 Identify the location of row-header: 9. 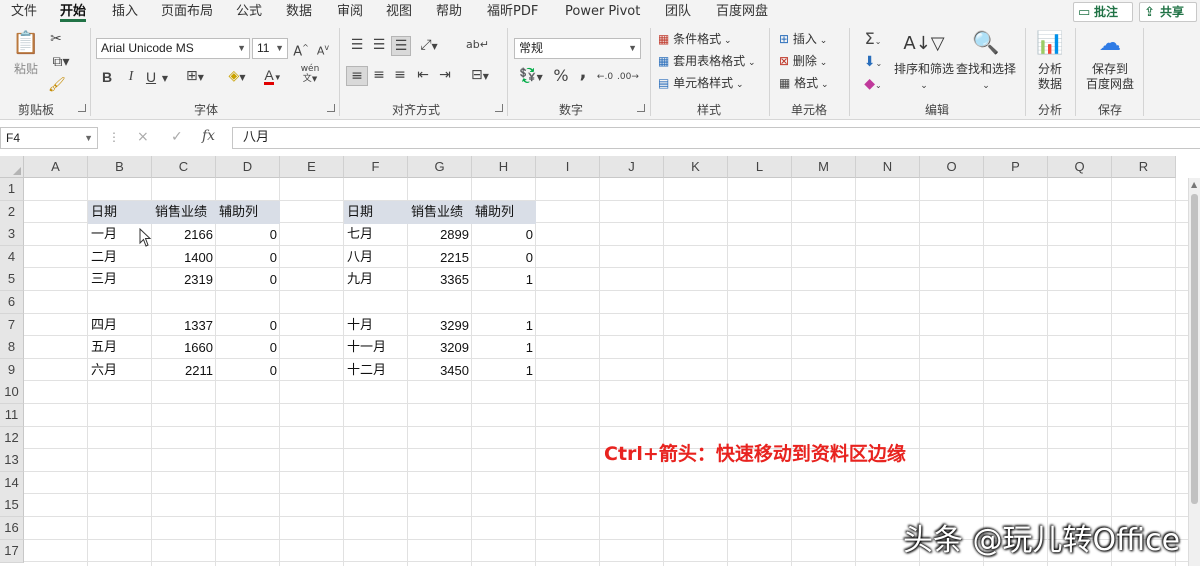
(12, 370).